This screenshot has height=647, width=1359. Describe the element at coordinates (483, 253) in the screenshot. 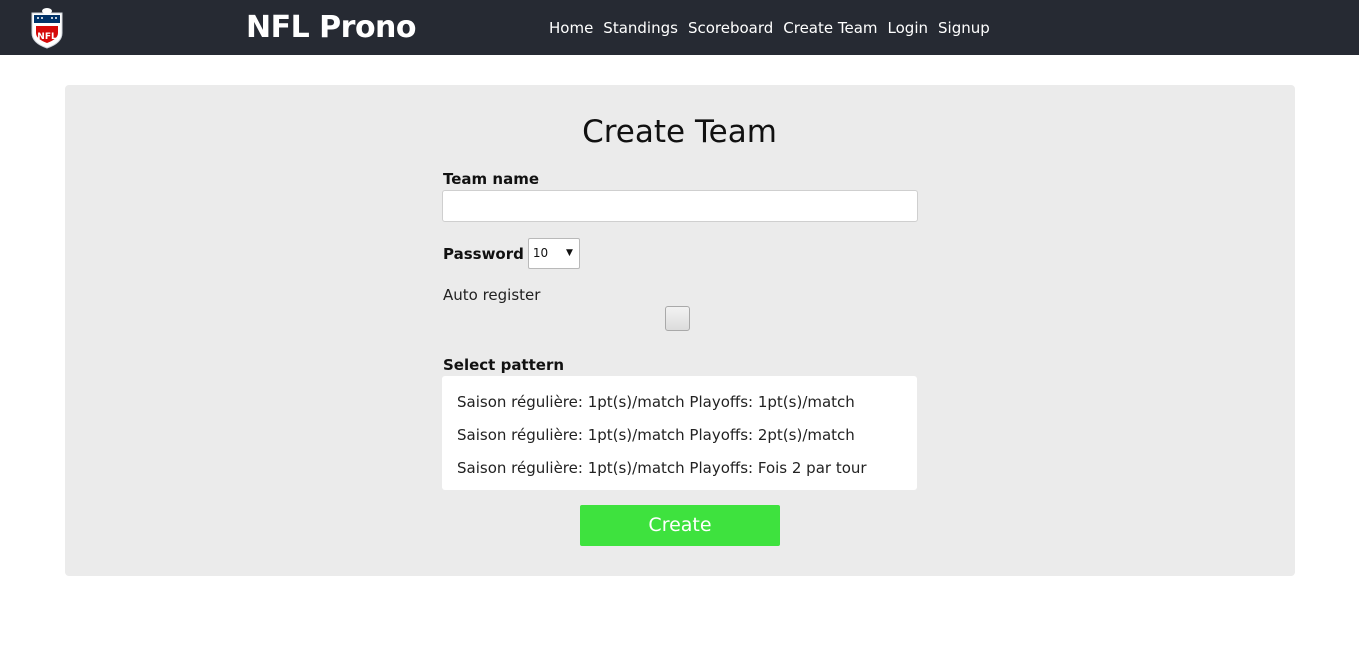

I see `password-label: Password` at that location.